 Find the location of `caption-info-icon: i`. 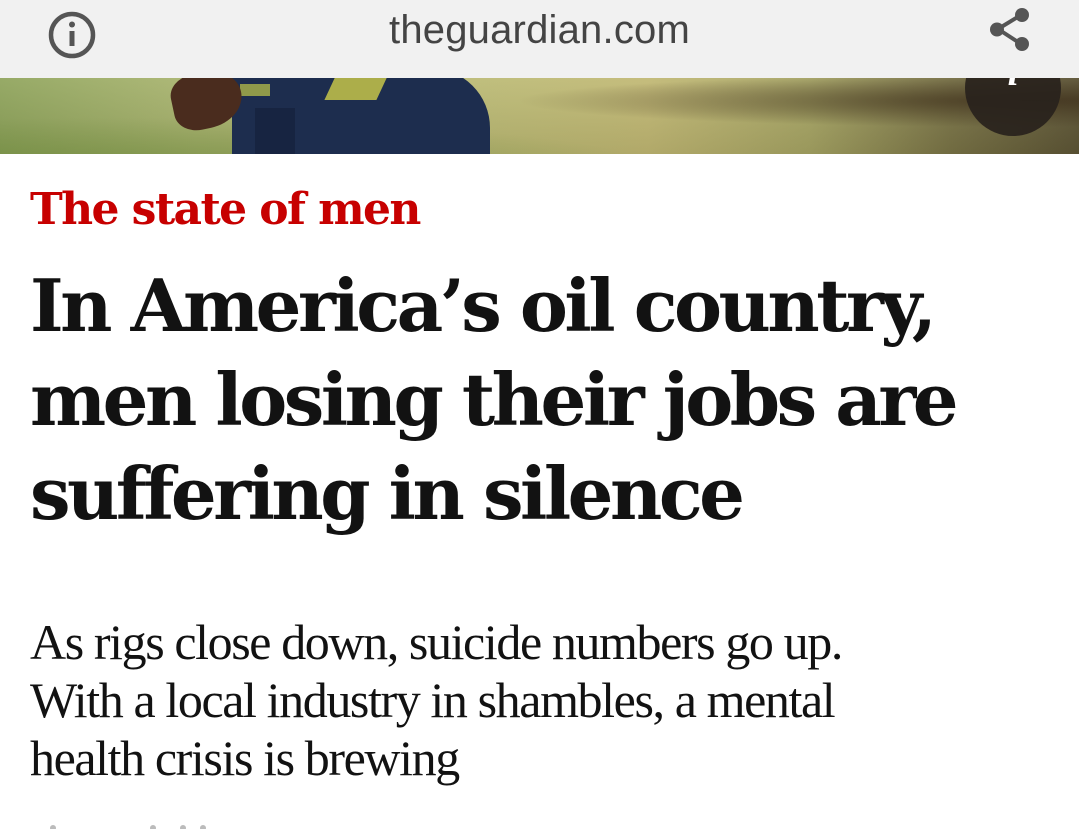

caption-info-icon: i is located at coordinates (1012, 85).